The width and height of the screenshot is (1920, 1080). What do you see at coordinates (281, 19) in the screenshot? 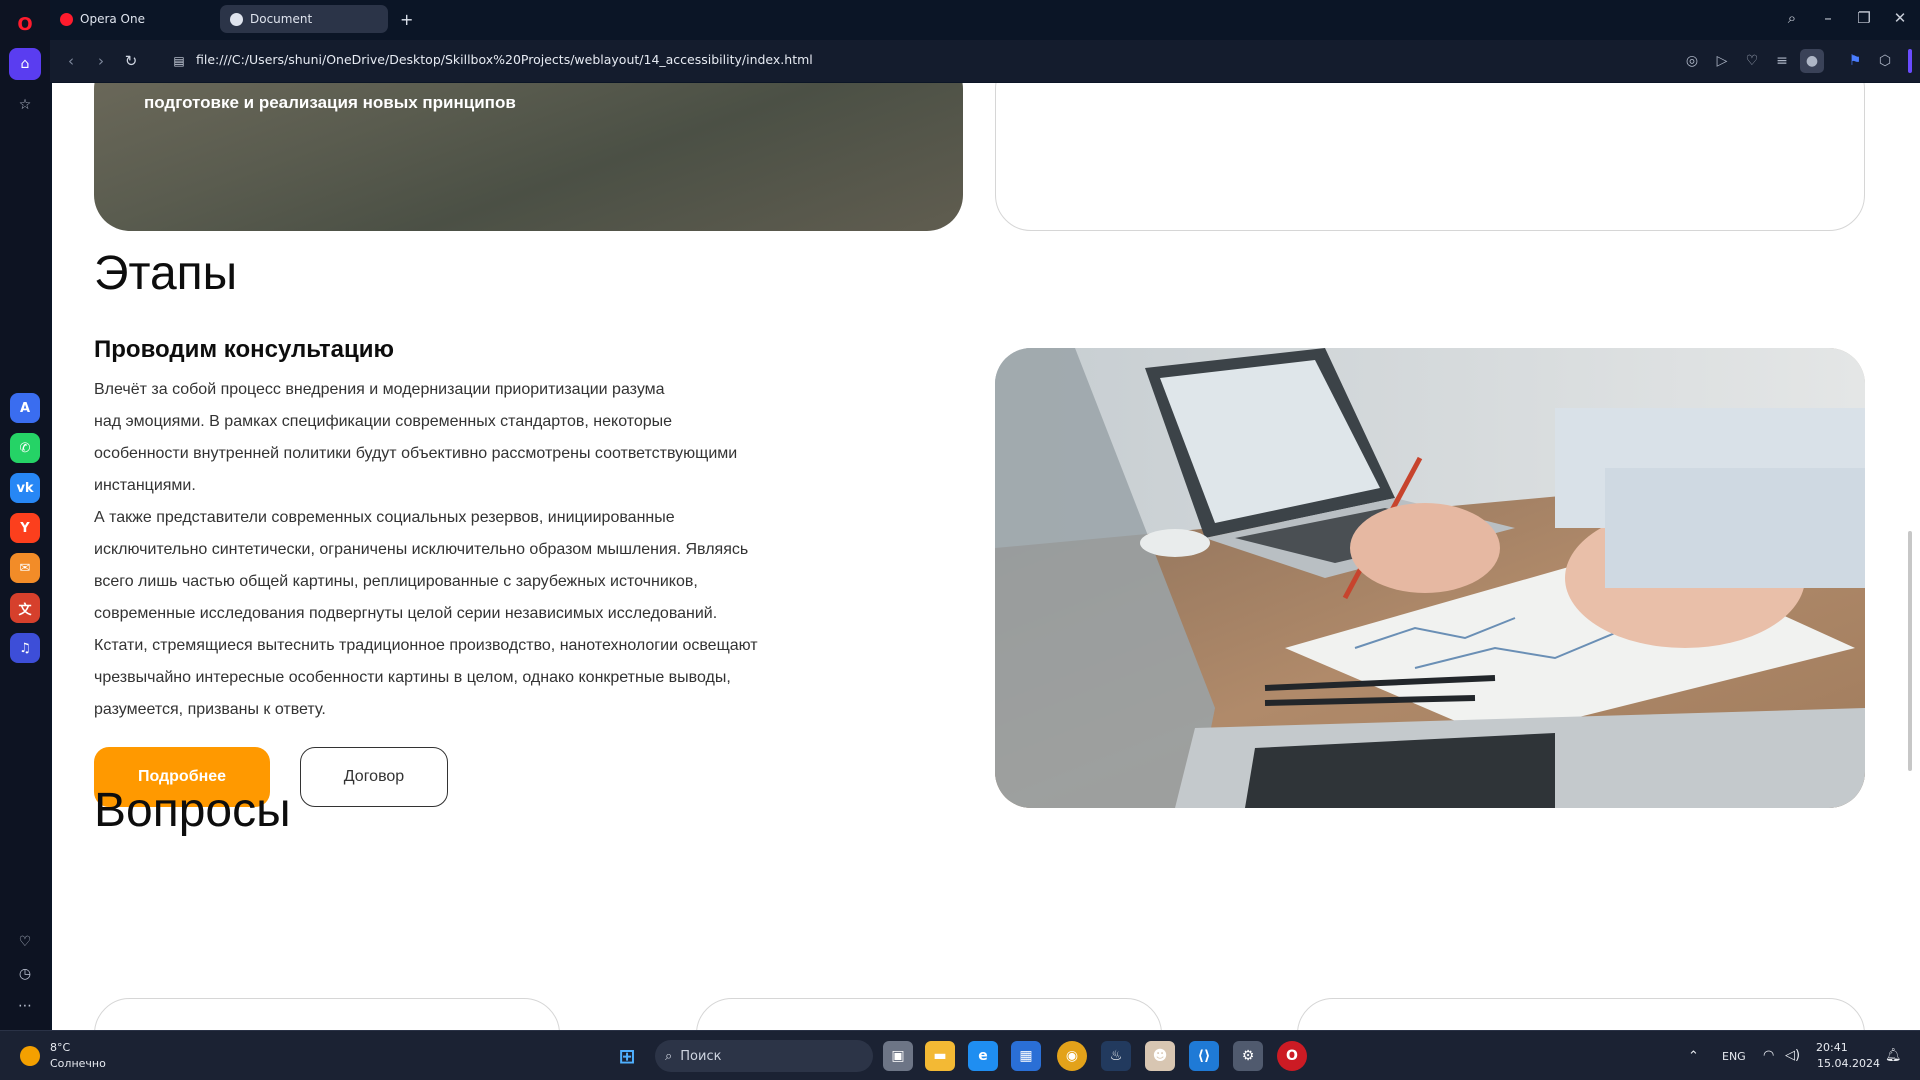
I see `tab-label: Document` at bounding box center [281, 19].